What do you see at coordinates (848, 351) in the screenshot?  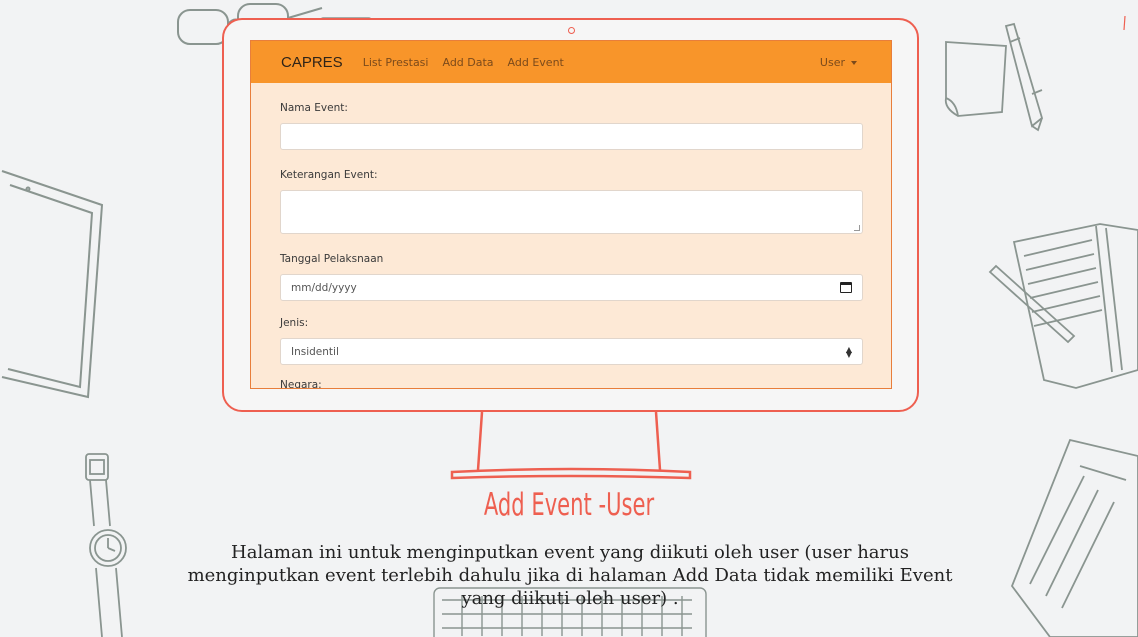 I see `select-arrows-icon: ▲ ▼` at bounding box center [848, 351].